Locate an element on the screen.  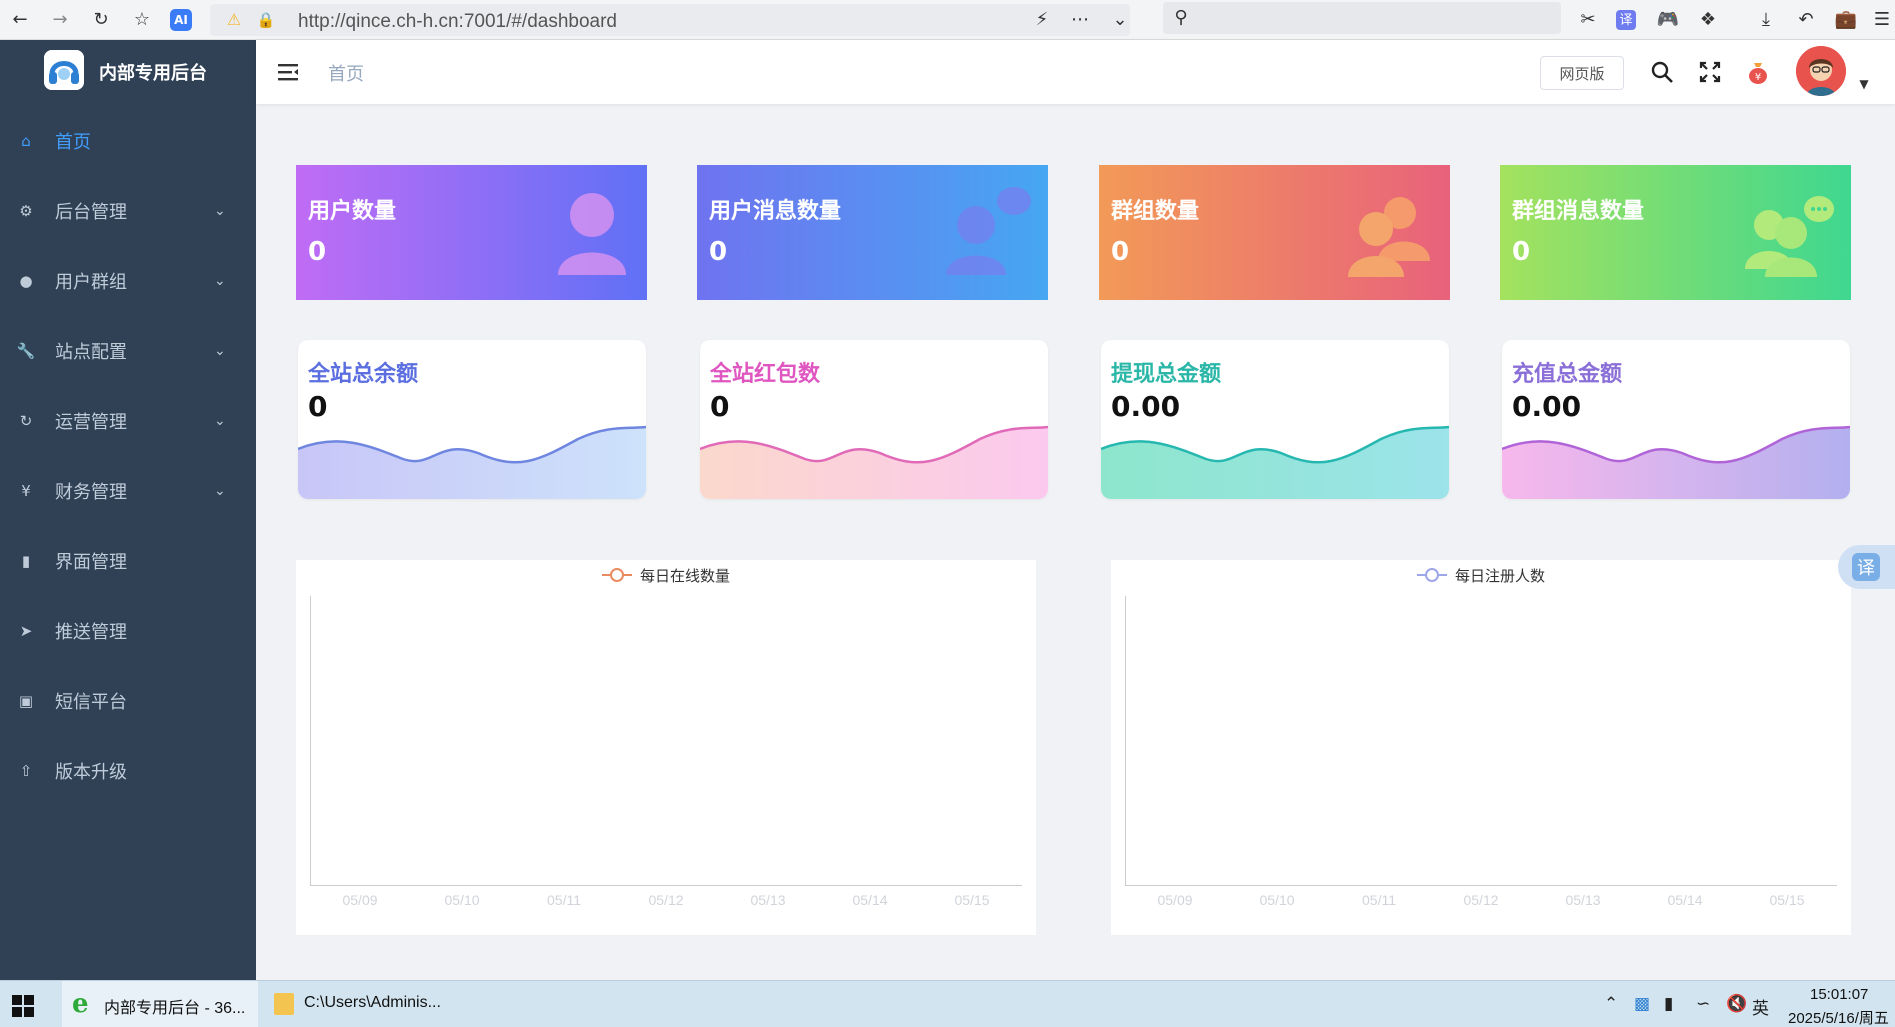
wave-card-title: 全站红包数 is located at coordinates (765, 373).